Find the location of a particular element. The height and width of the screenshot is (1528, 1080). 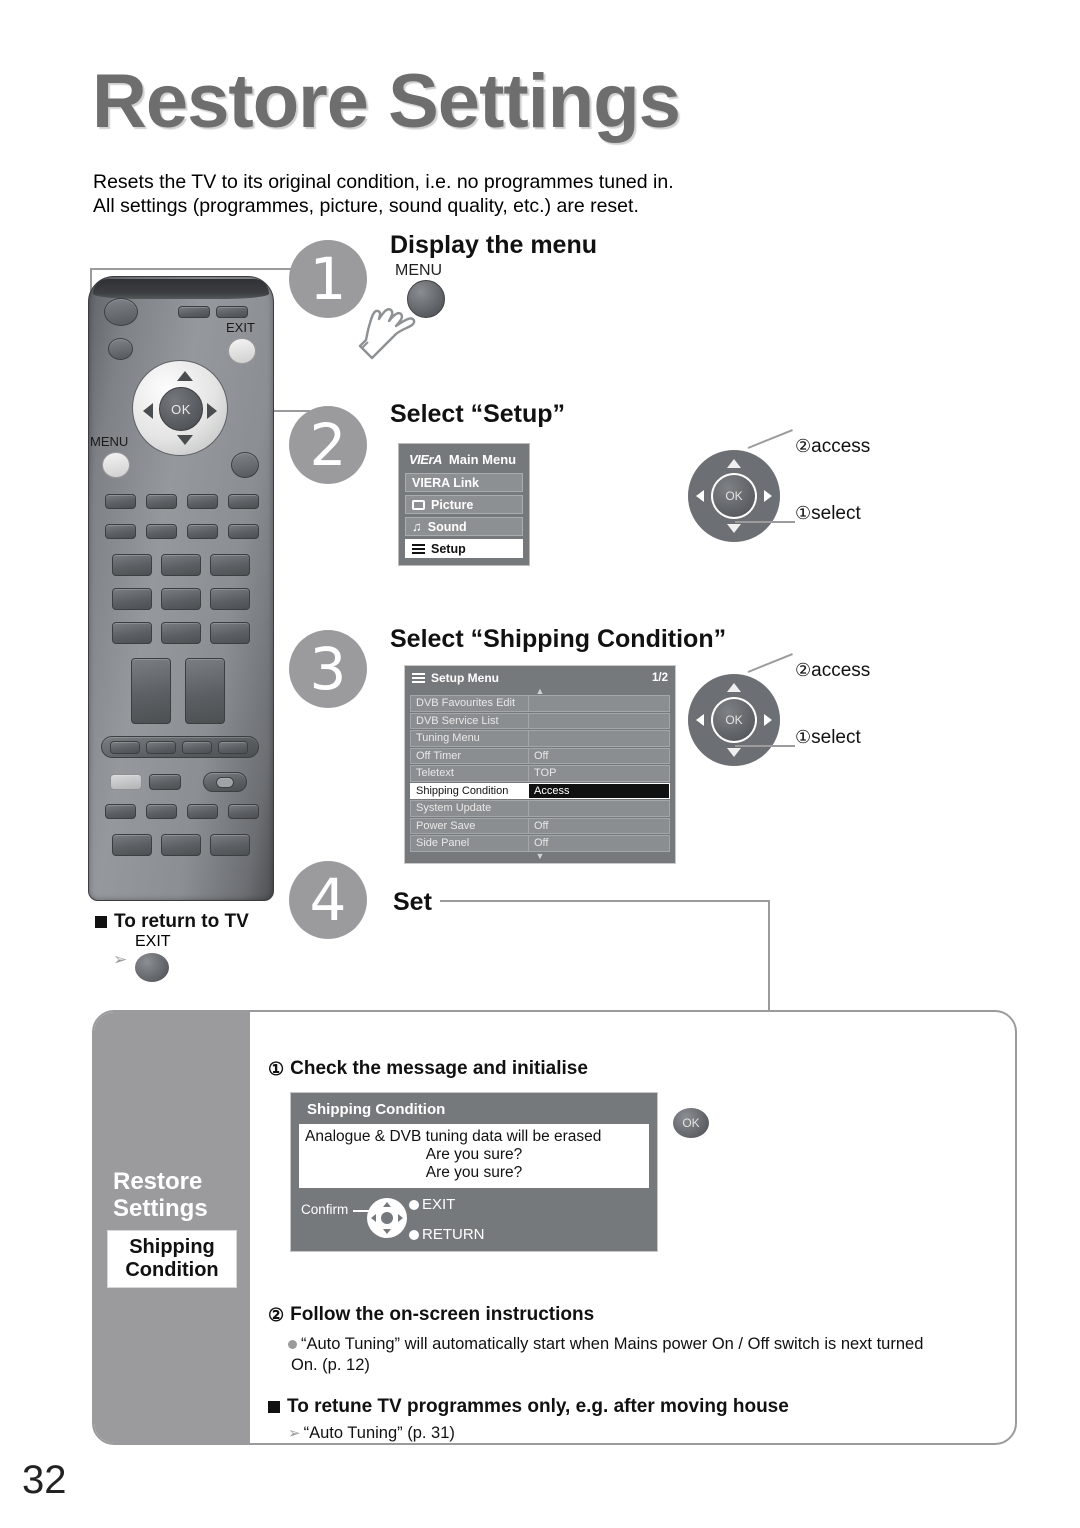

remote-key-r2c1 is located at coordinates (120, 531).